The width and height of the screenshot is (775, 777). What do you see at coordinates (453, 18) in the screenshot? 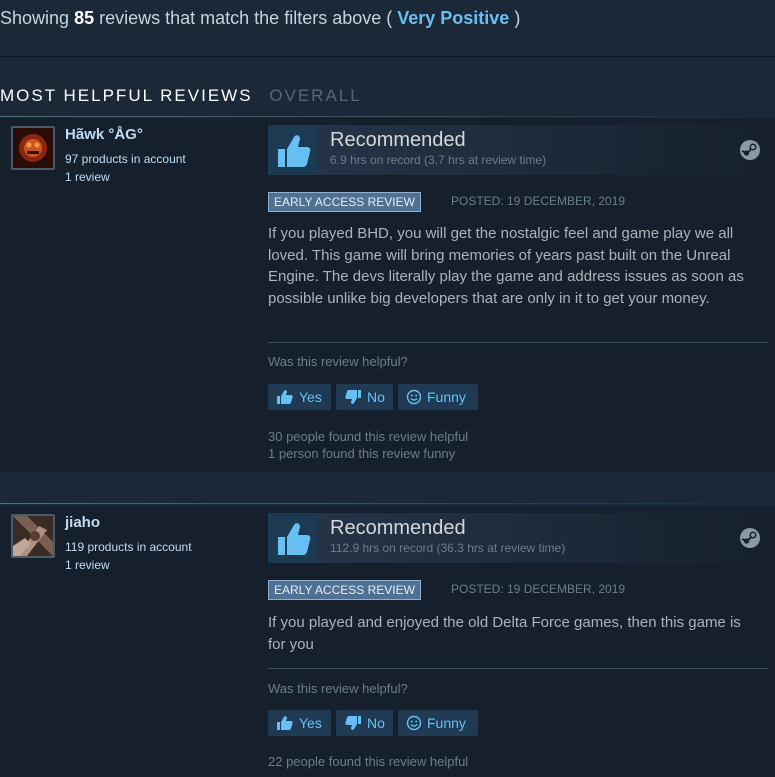
I see `rating-label: Very Positive` at bounding box center [453, 18].